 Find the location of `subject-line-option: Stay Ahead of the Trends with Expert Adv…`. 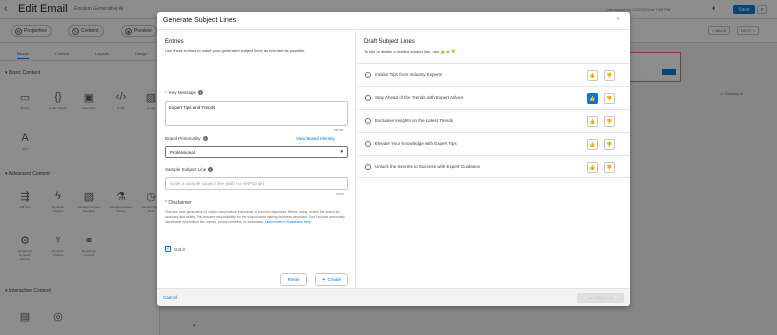

subject-line-option: Stay Ahead of the Trends with Expert Adv… is located at coordinates (493, 97).